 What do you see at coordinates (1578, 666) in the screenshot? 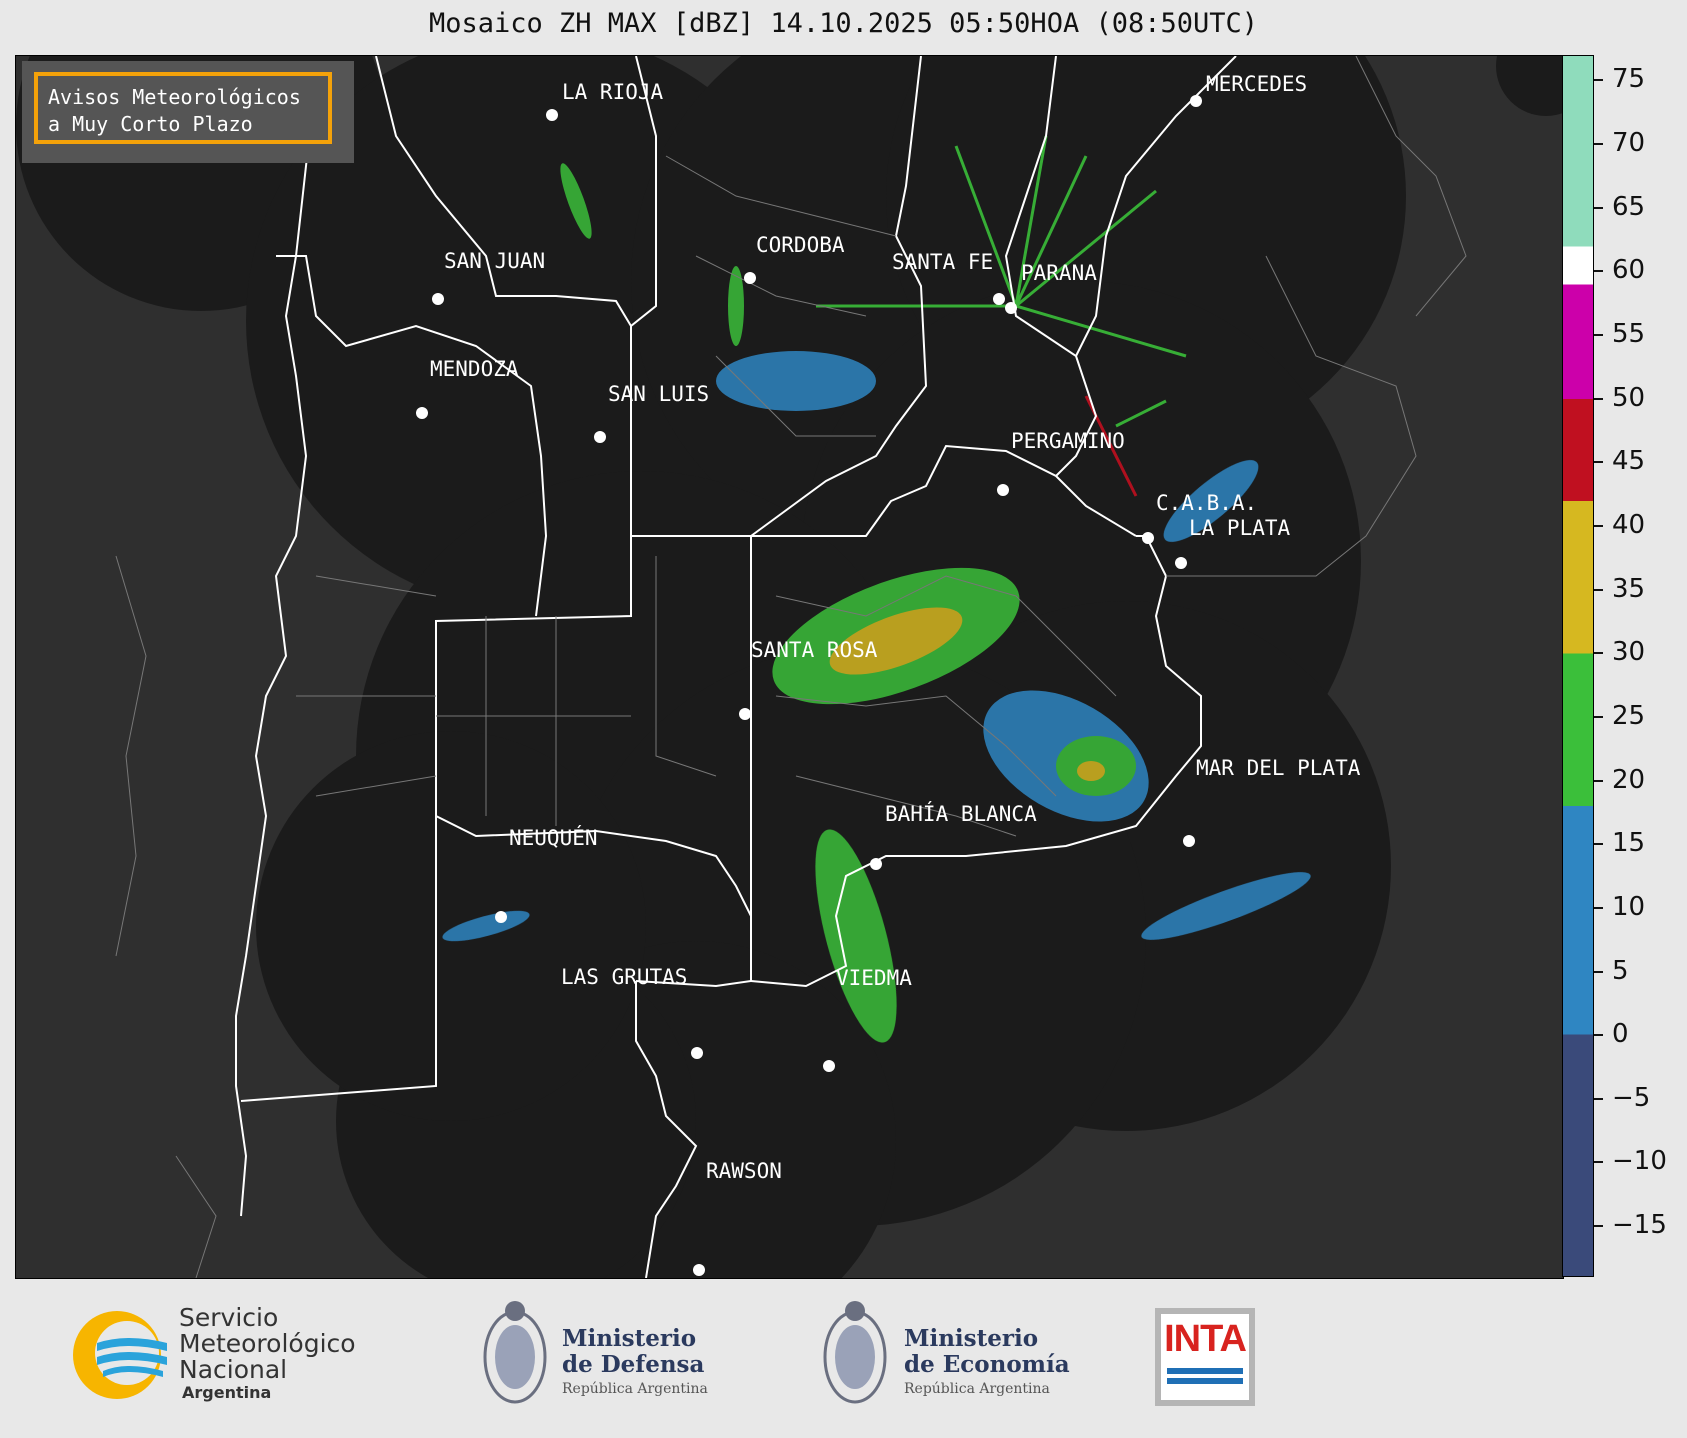
I see `colorbar` at bounding box center [1578, 666].